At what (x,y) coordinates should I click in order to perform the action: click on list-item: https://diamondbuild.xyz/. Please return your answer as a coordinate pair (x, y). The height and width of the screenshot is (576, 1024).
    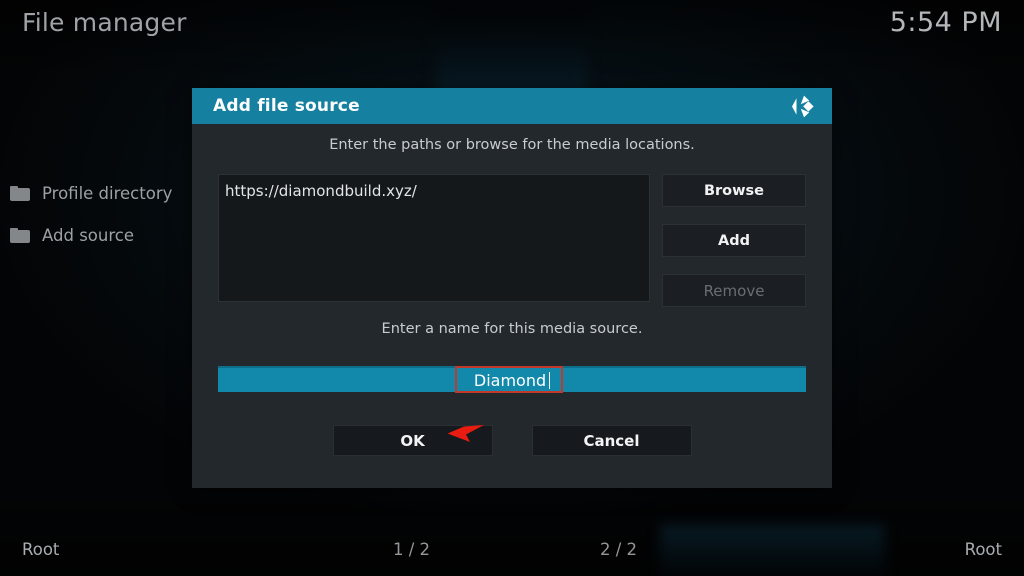
    Looking at the image, I should click on (434, 187).